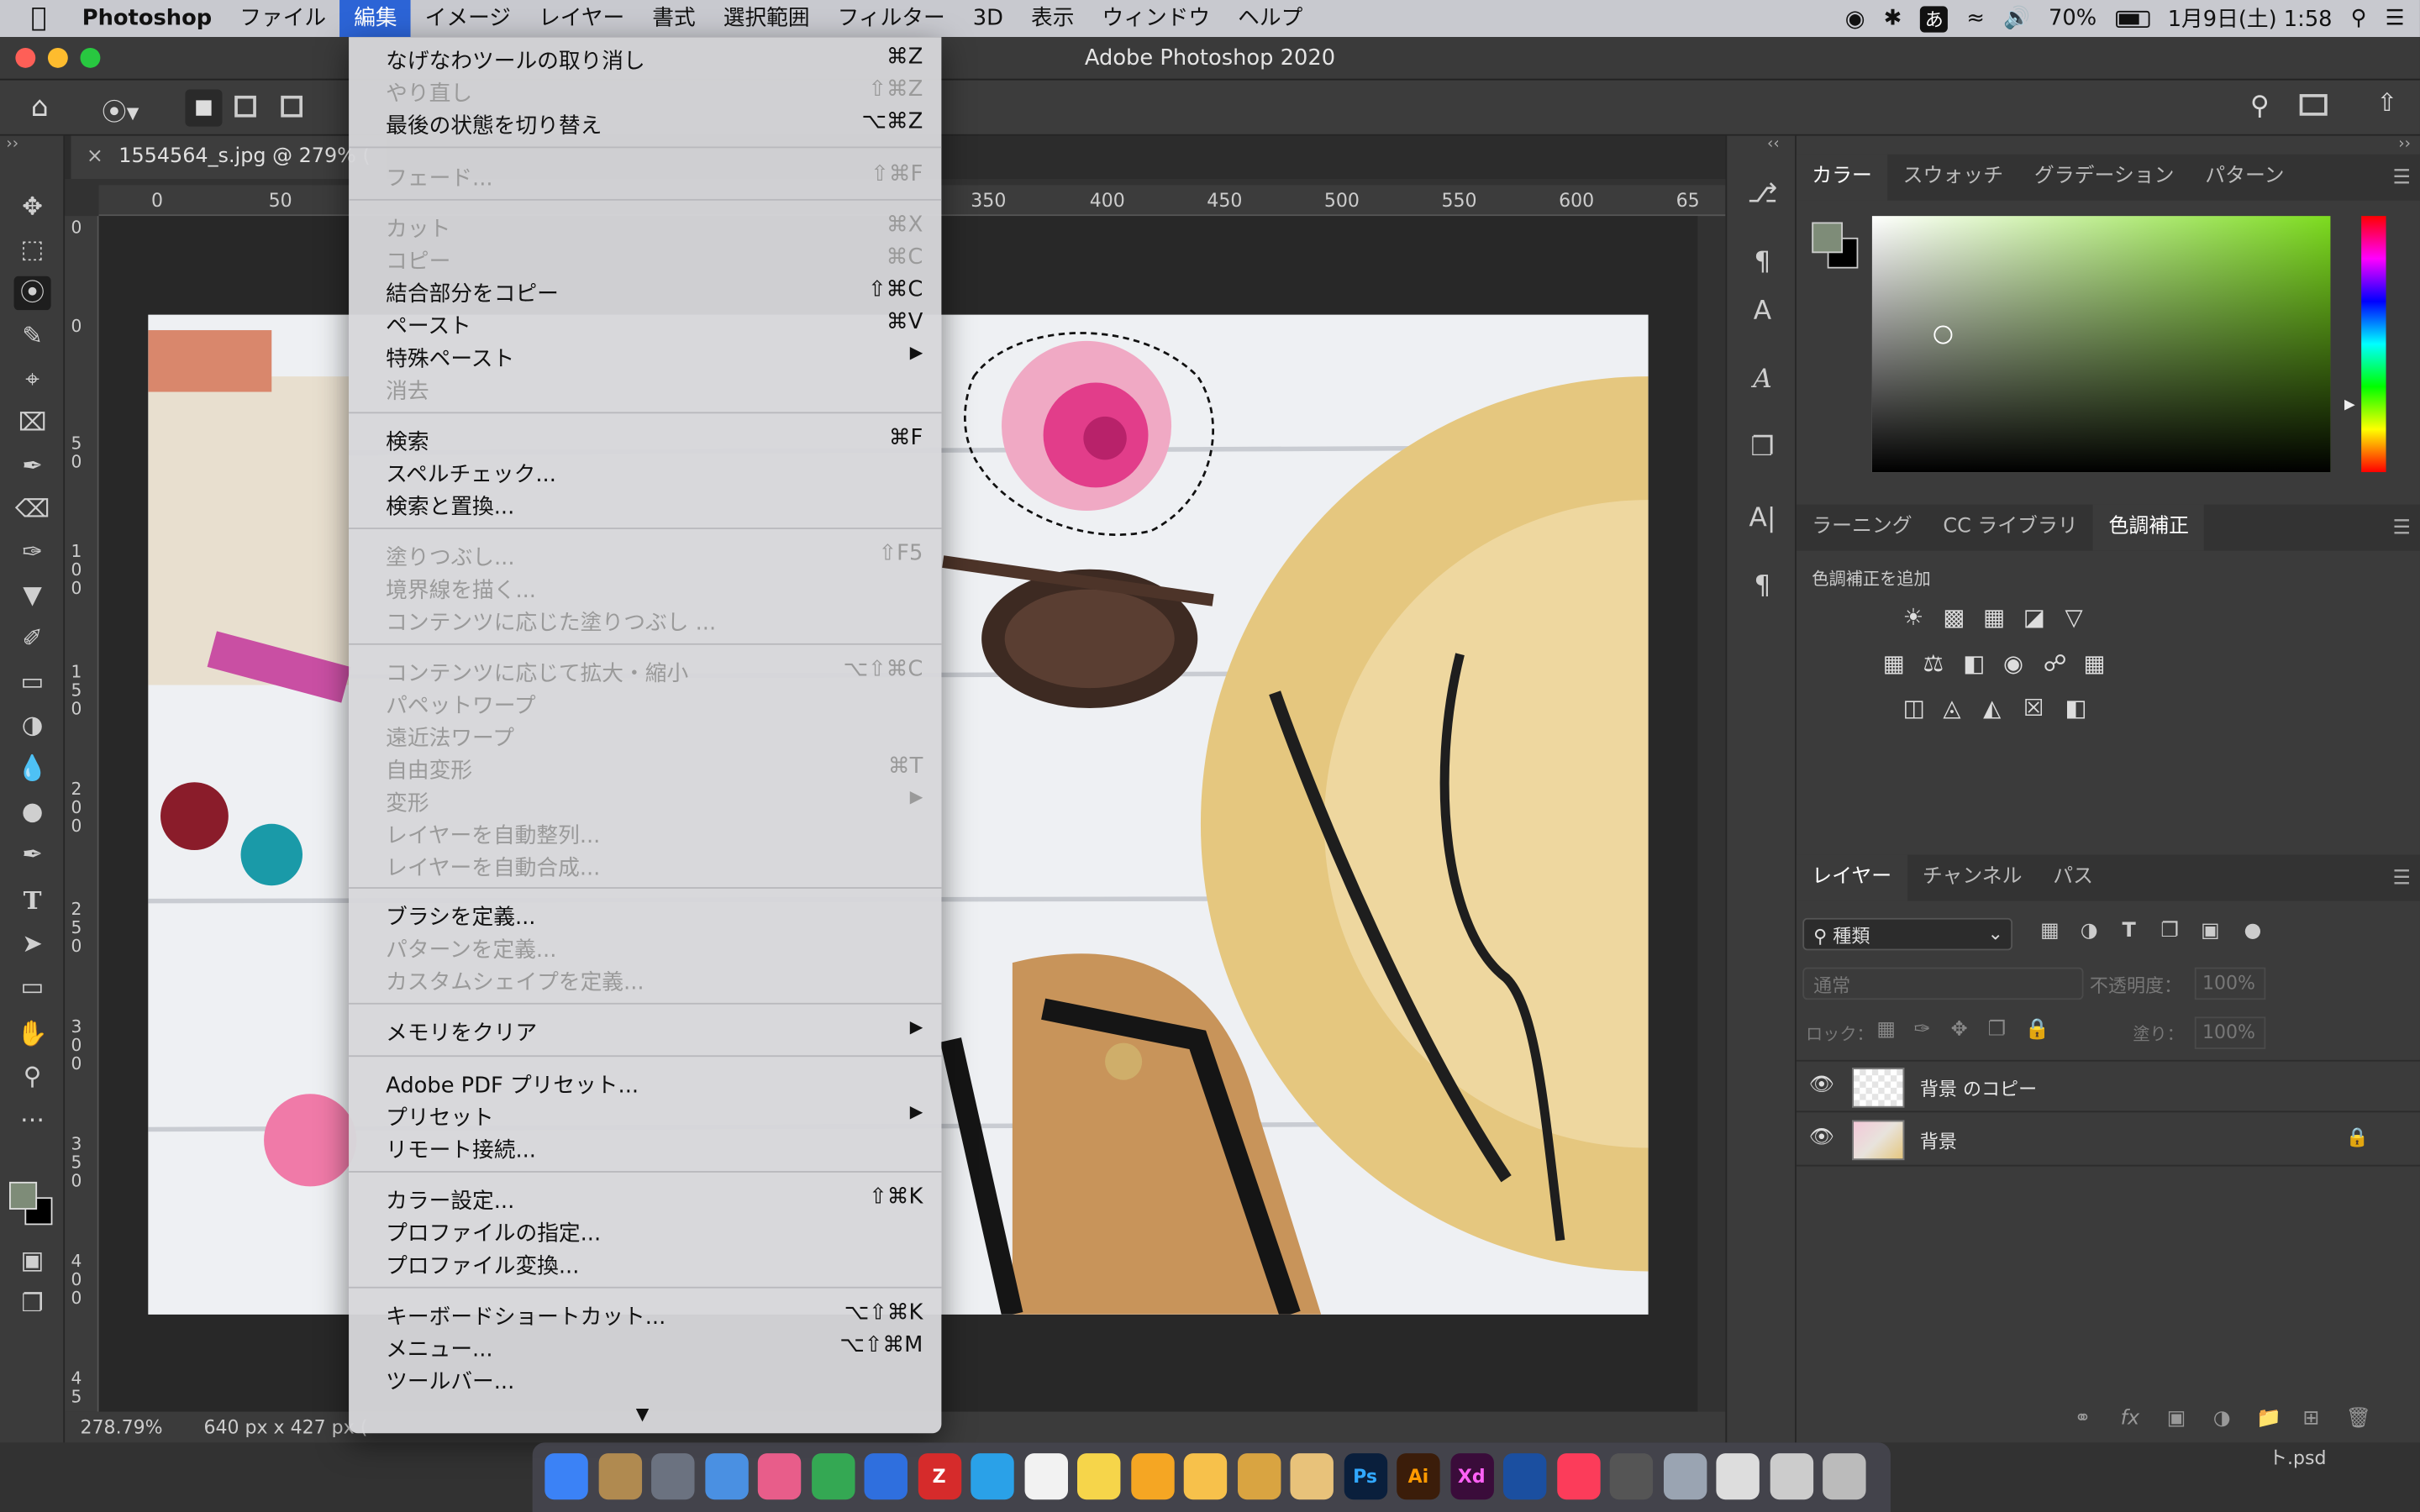 This screenshot has width=2420, height=1512. What do you see at coordinates (2230, 1032) in the screenshot?
I see `fill-field: 100%` at bounding box center [2230, 1032].